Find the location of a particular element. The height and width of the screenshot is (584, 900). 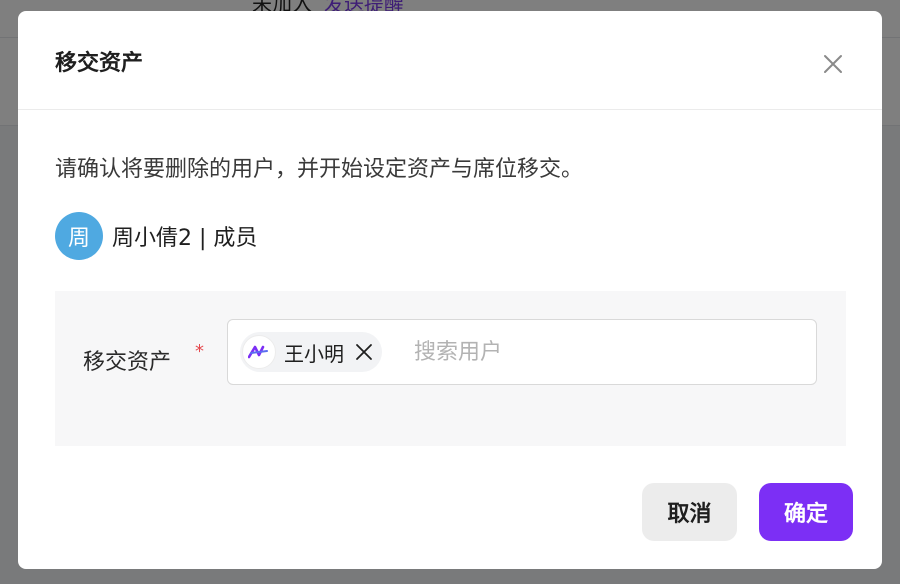

confirm-button: 确定 is located at coordinates (806, 512).